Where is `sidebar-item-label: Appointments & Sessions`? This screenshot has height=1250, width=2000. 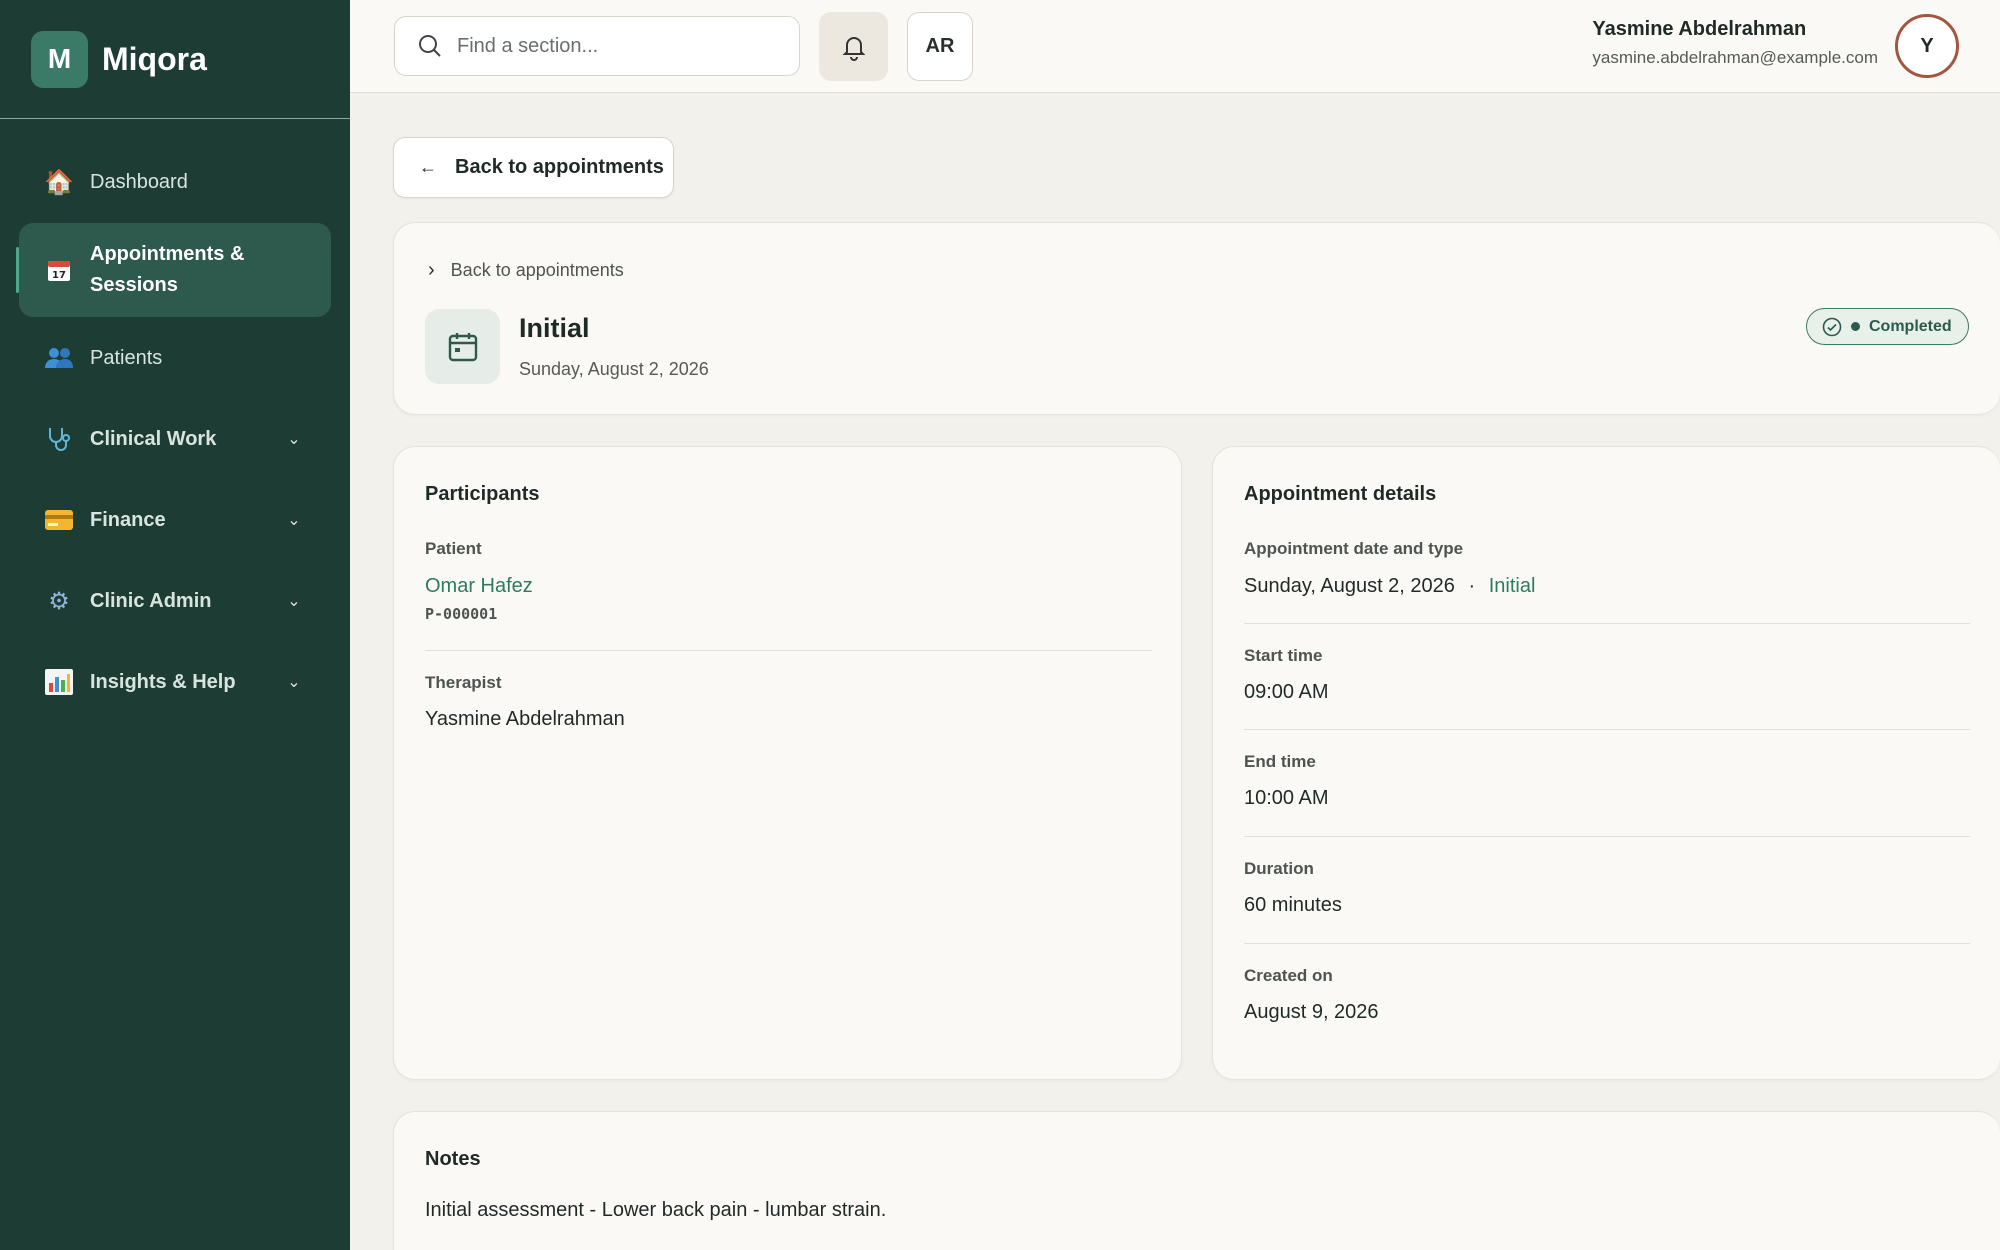
sidebar-item-label: Appointments & Sessions is located at coordinates (167, 269).